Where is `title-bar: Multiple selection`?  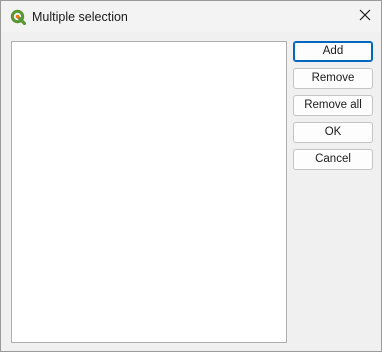
title-bar: Multiple selection is located at coordinates (191, 16).